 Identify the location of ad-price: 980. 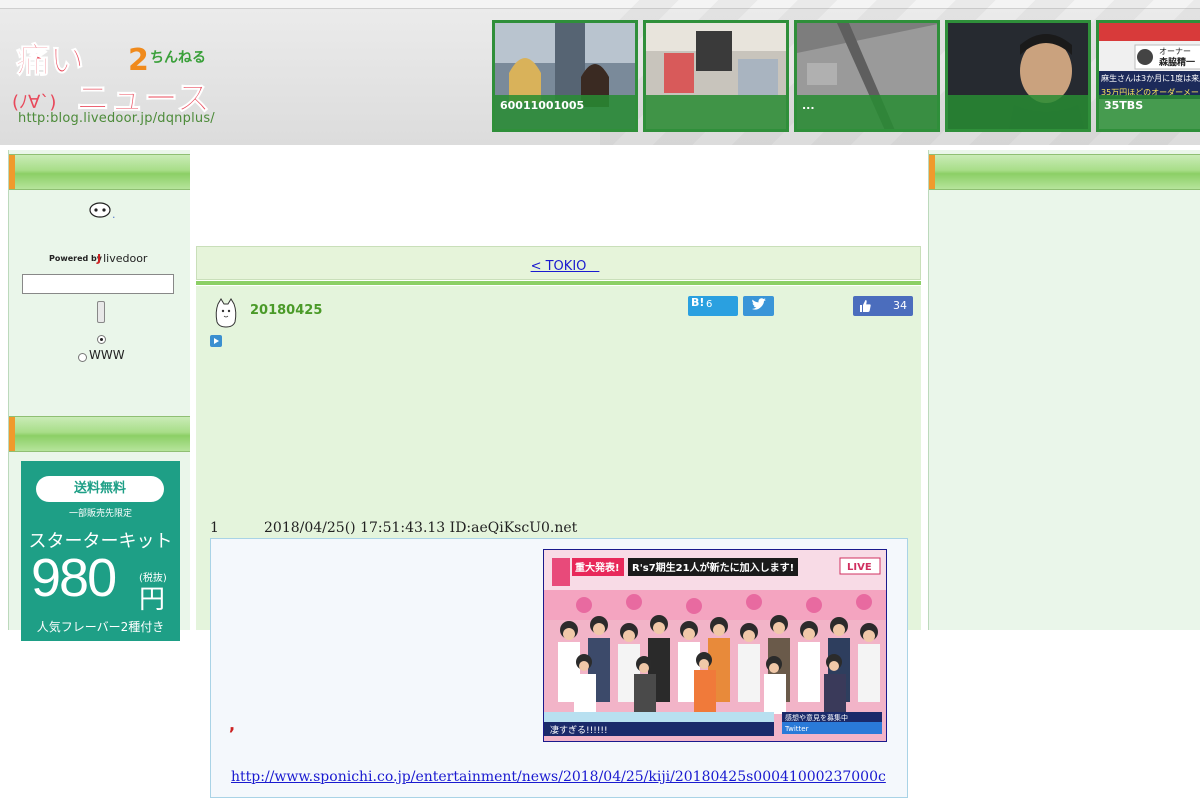
(74, 578).